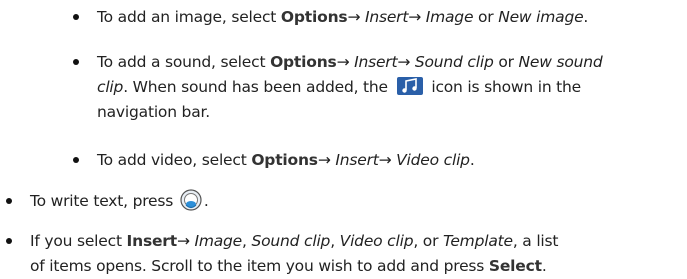 The width and height of the screenshot is (687, 279). Describe the element at coordinates (541, 17) in the screenshot. I see `menu-option-text: New image` at that location.